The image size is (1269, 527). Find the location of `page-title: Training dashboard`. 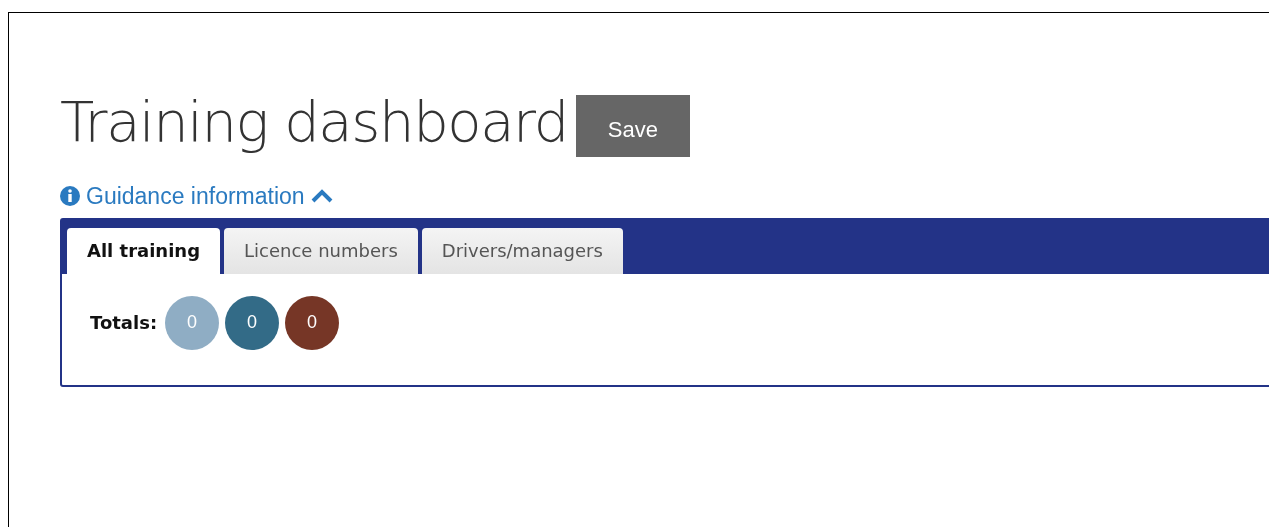

page-title: Training dashboard is located at coordinates (314, 122).